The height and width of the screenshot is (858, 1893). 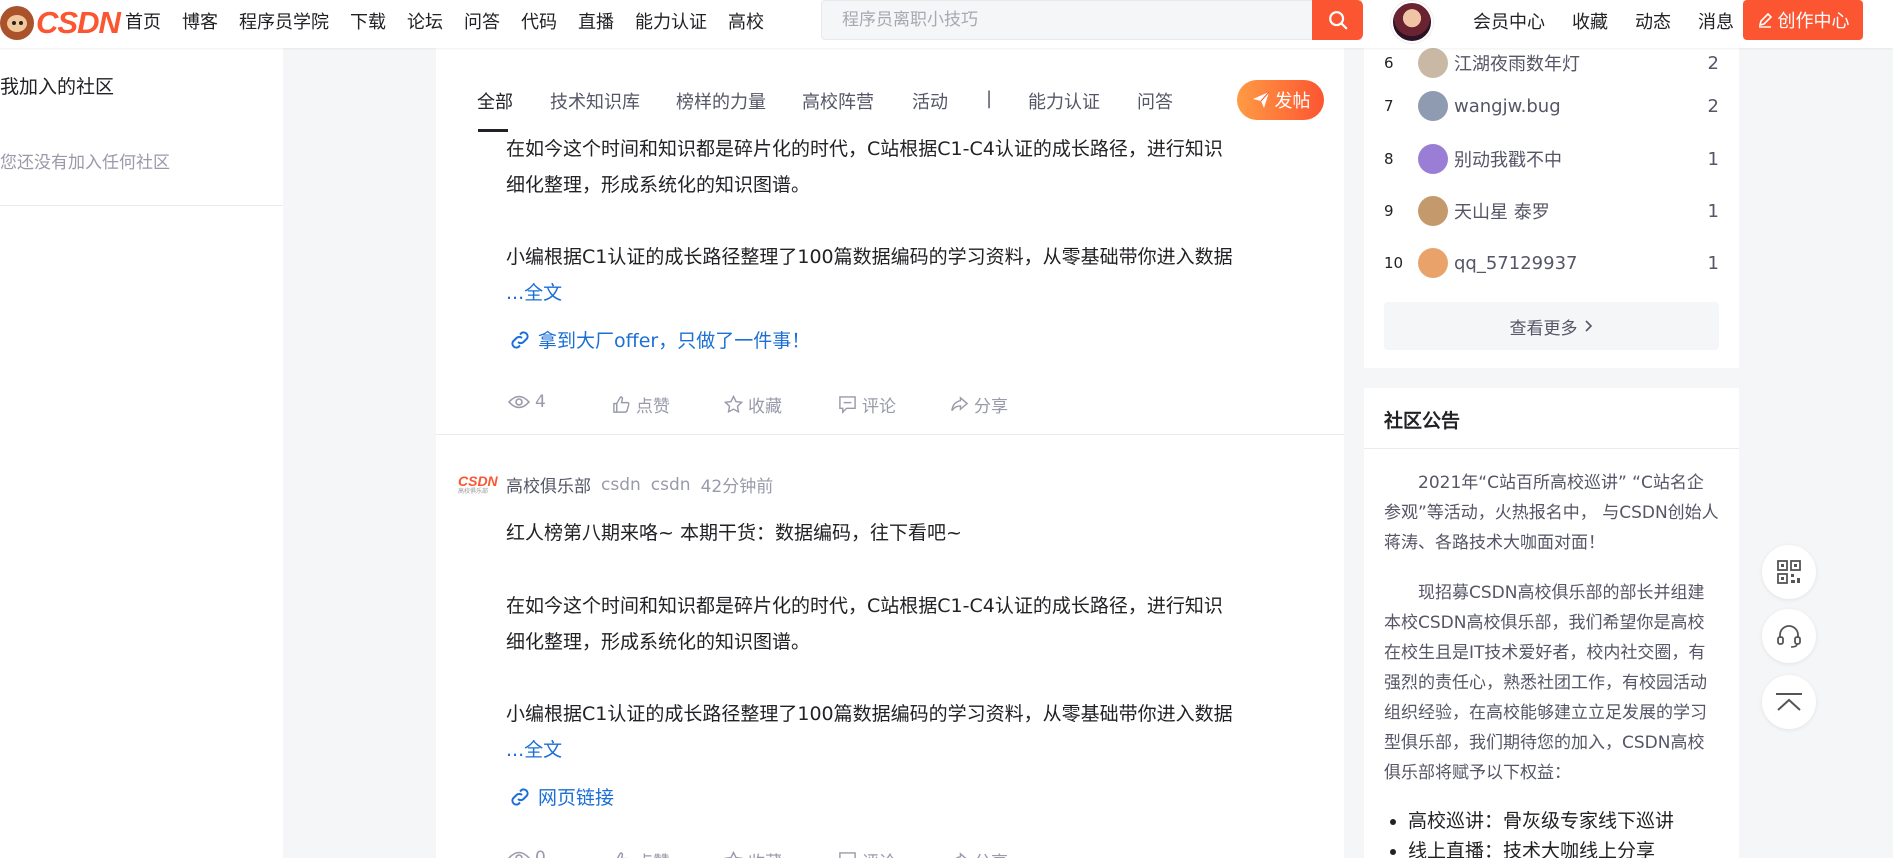 What do you see at coordinates (1789, 702) in the screenshot?
I see `back-to-top-button` at bounding box center [1789, 702].